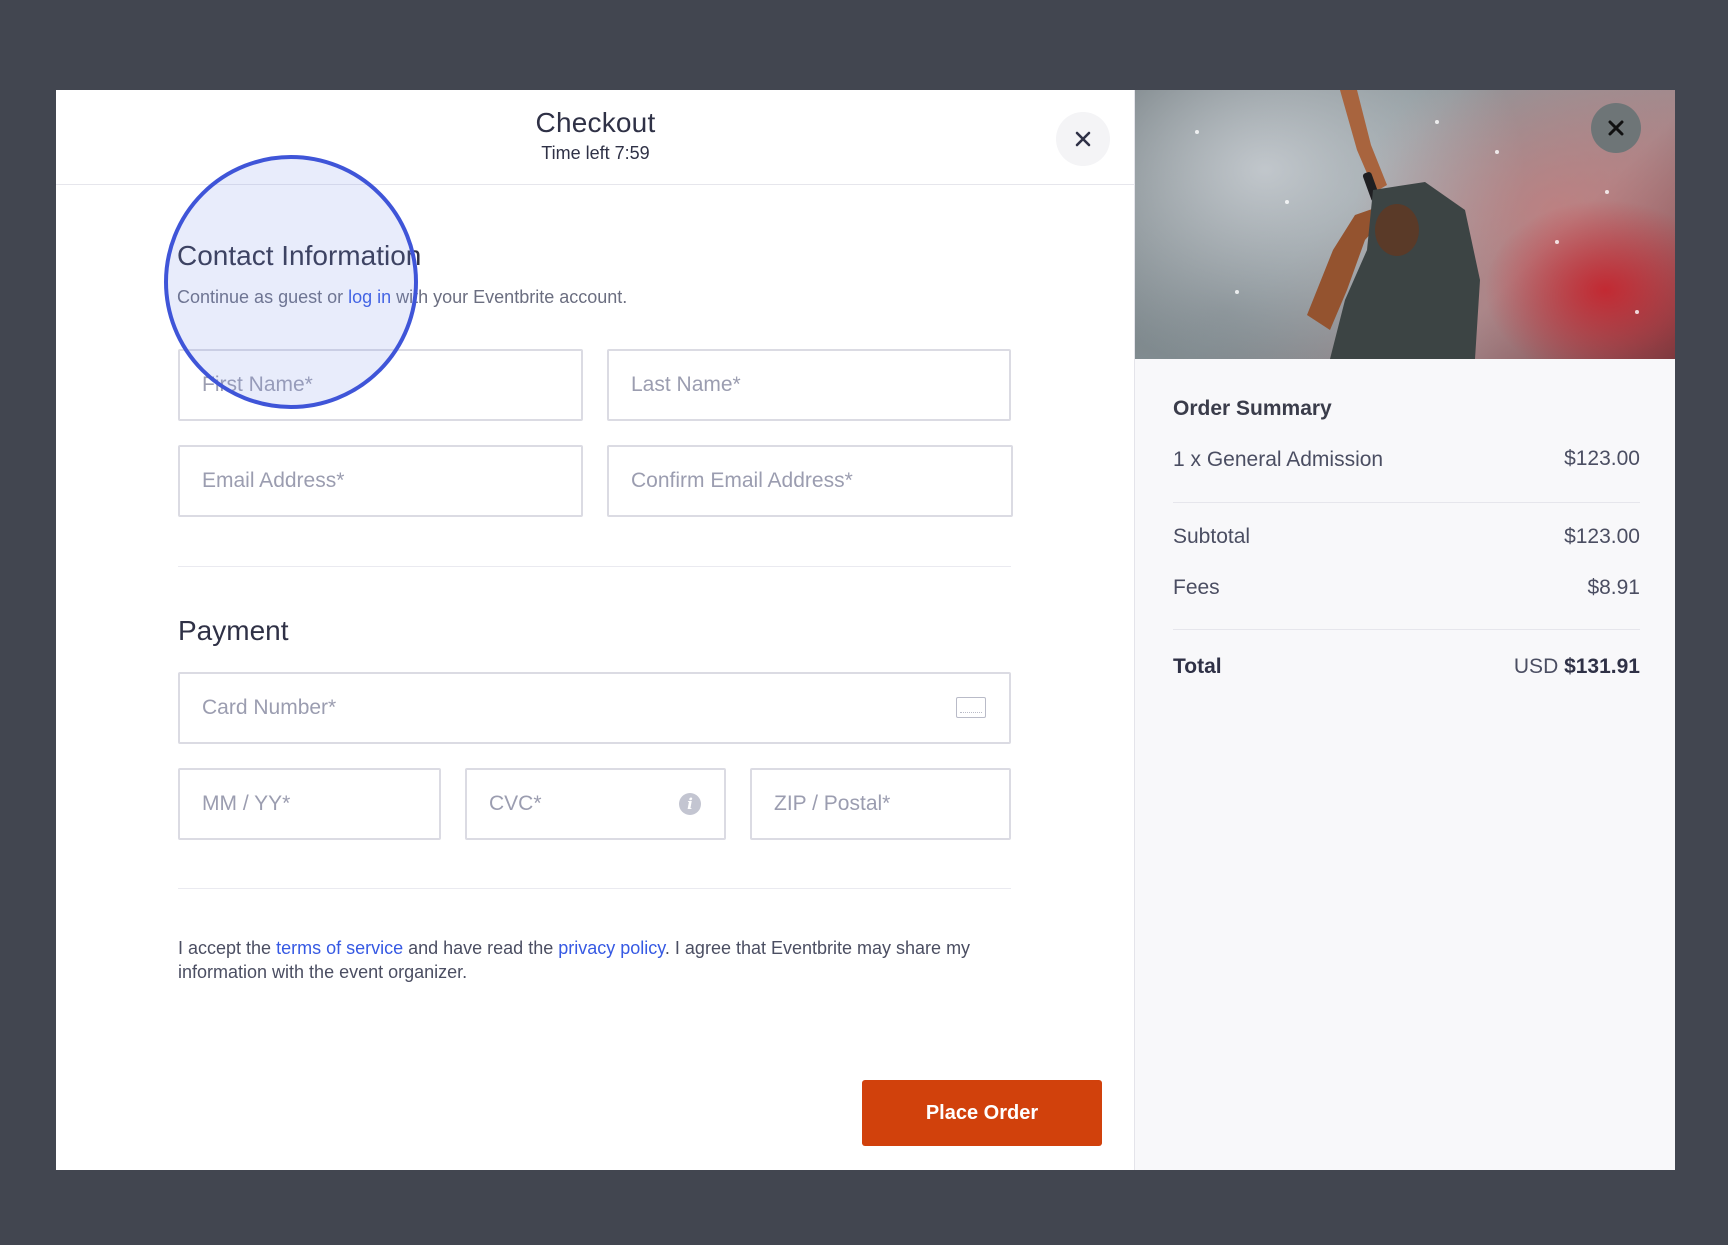  I want to click on close-checkout-button, so click(1083, 139).